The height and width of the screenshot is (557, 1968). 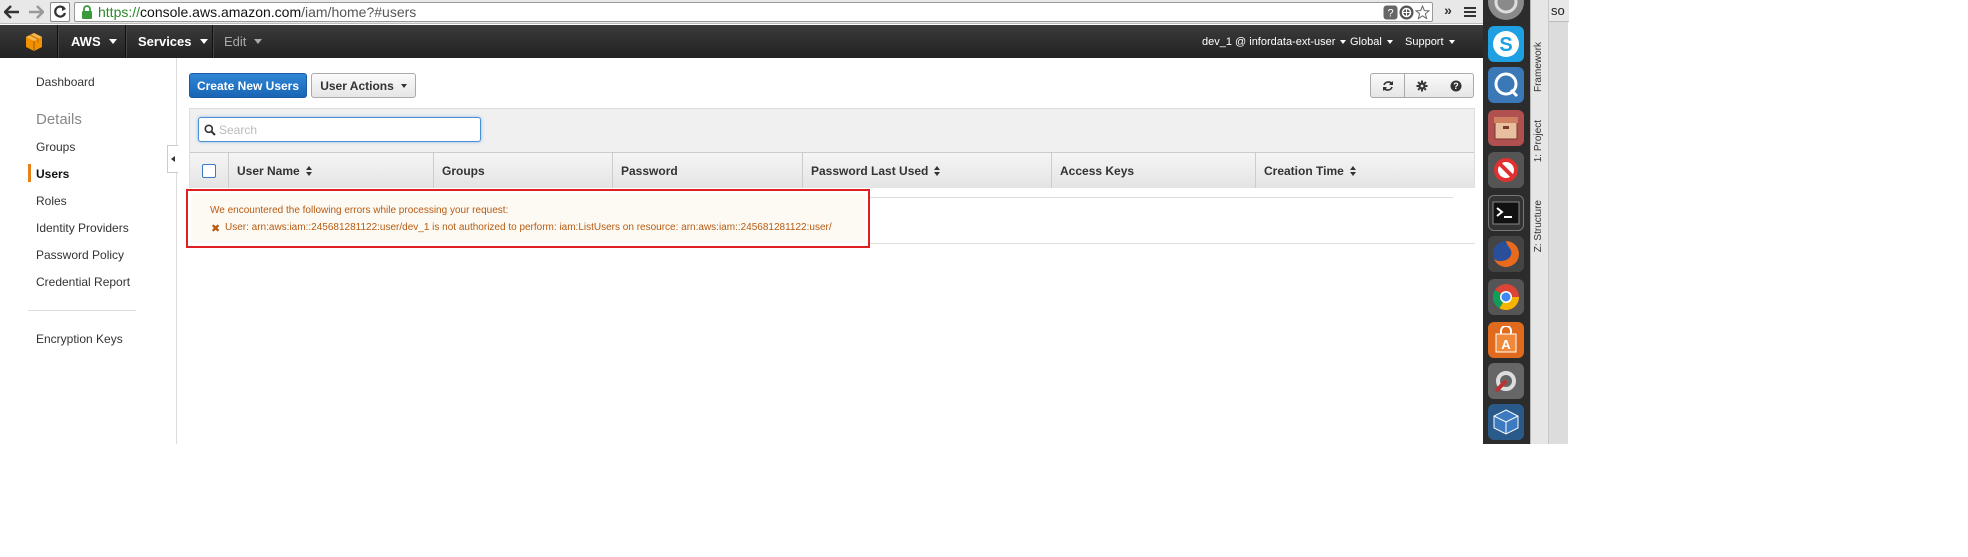 I want to click on gear-icon, so click(x=1422, y=85).